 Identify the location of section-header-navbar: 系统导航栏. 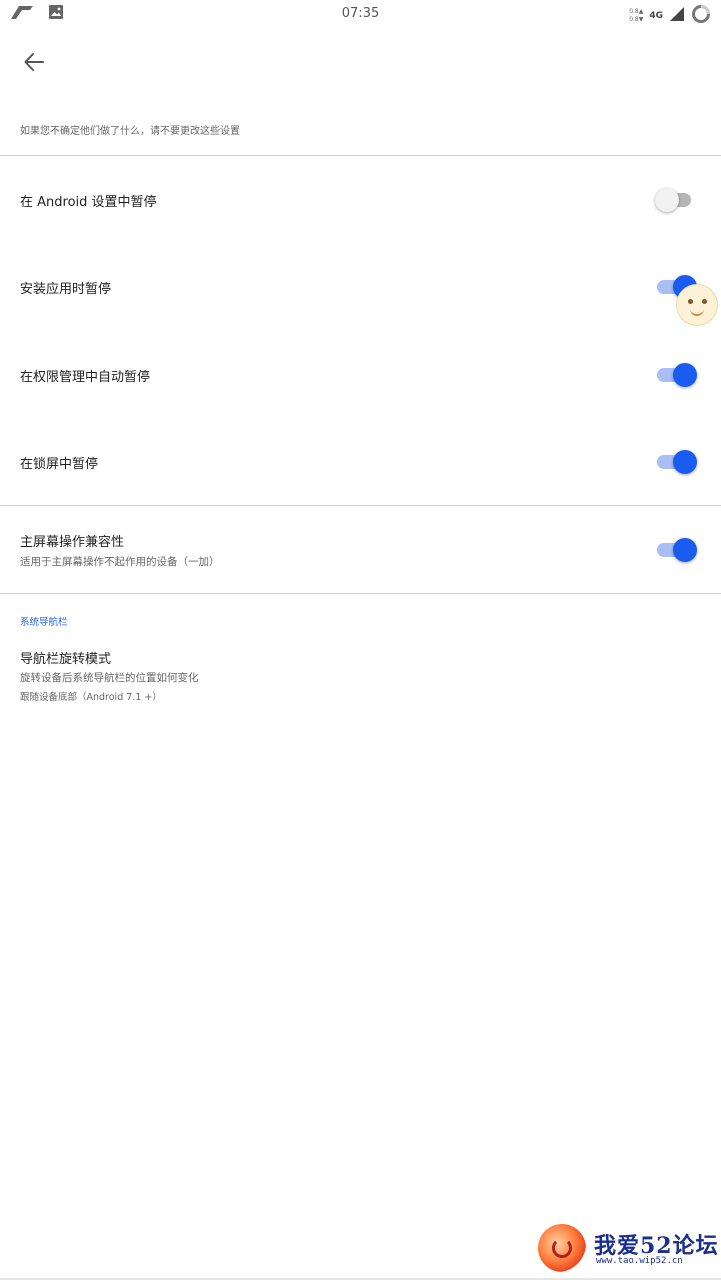
(44, 622).